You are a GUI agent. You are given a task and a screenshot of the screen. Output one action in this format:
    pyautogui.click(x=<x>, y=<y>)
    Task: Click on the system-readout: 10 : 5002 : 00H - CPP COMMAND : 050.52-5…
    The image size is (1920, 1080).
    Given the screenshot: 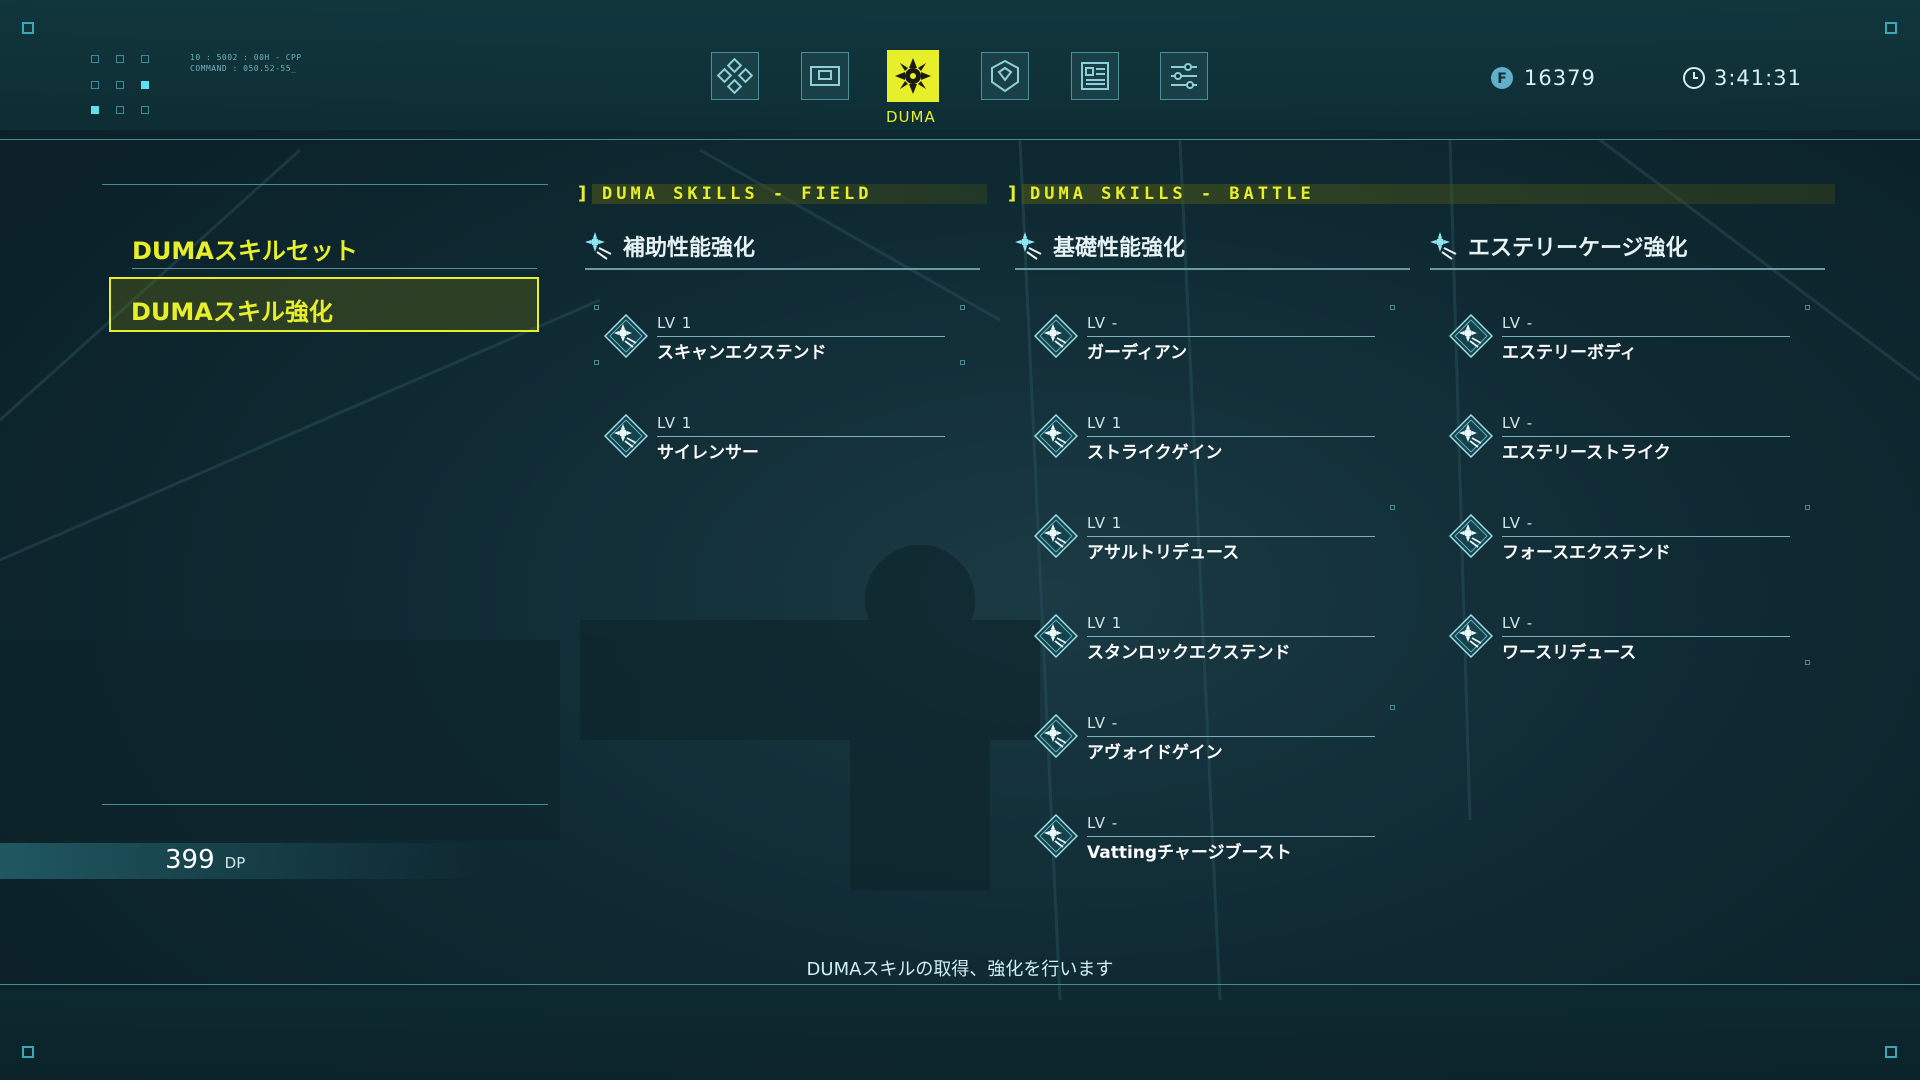 What is the action you would take?
    pyautogui.click(x=246, y=63)
    